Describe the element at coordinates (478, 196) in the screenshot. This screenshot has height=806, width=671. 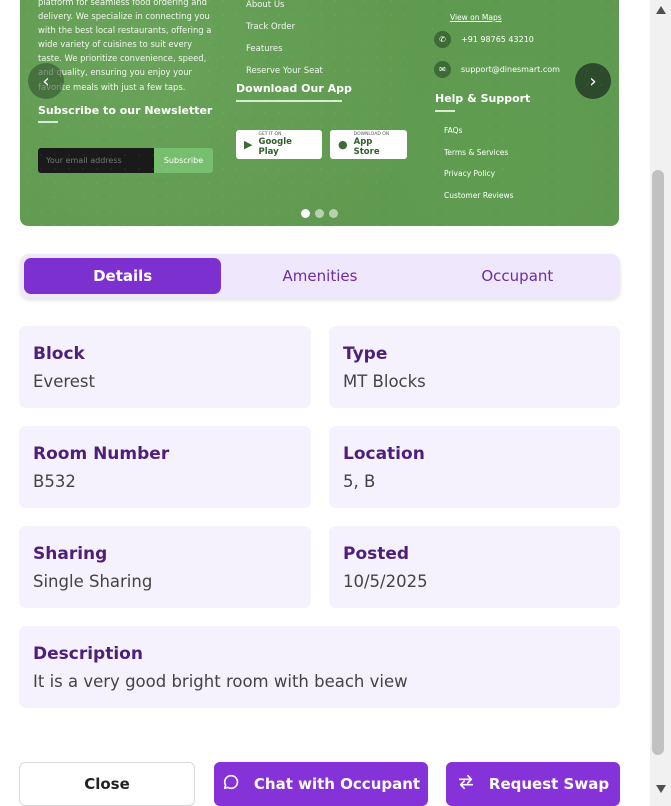
I see `link-reviews: Customer Reviews` at that location.